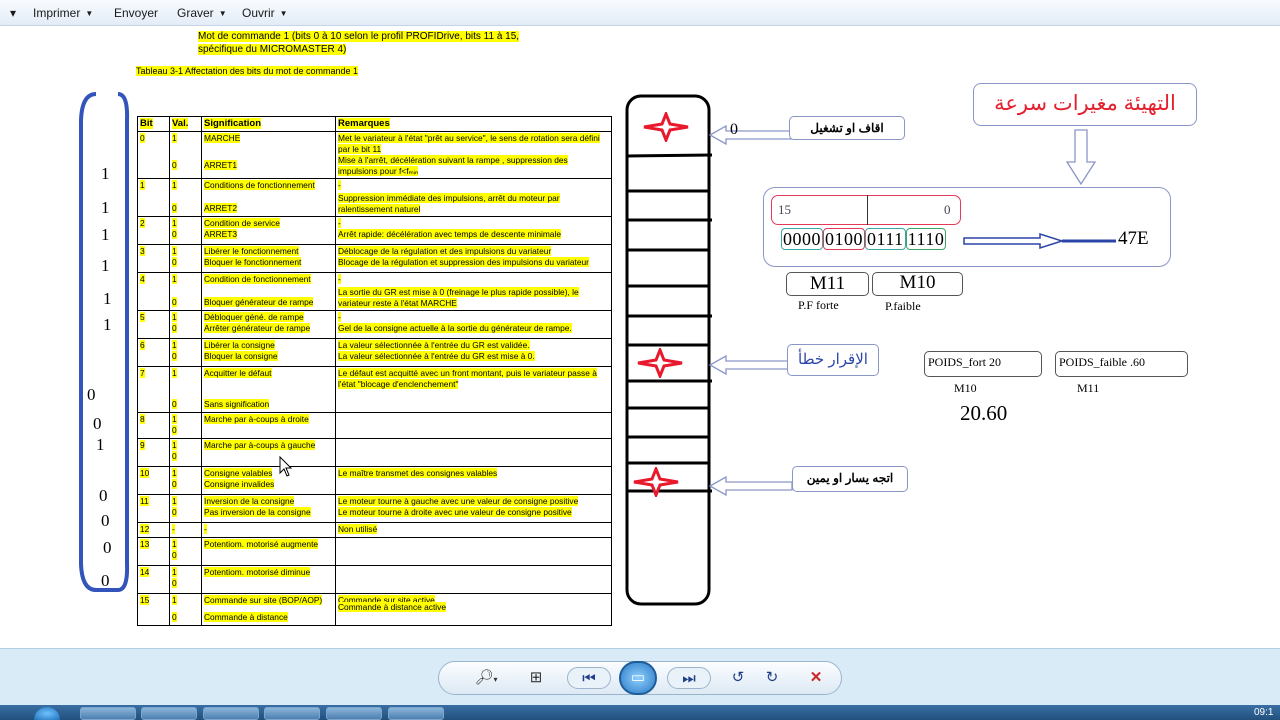 The height and width of the screenshot is (720, 1280). What do you see at coordinates (536, 678) in the screenshot?
I see `fit-icon: ⊞` at bounding box center [536, 678].